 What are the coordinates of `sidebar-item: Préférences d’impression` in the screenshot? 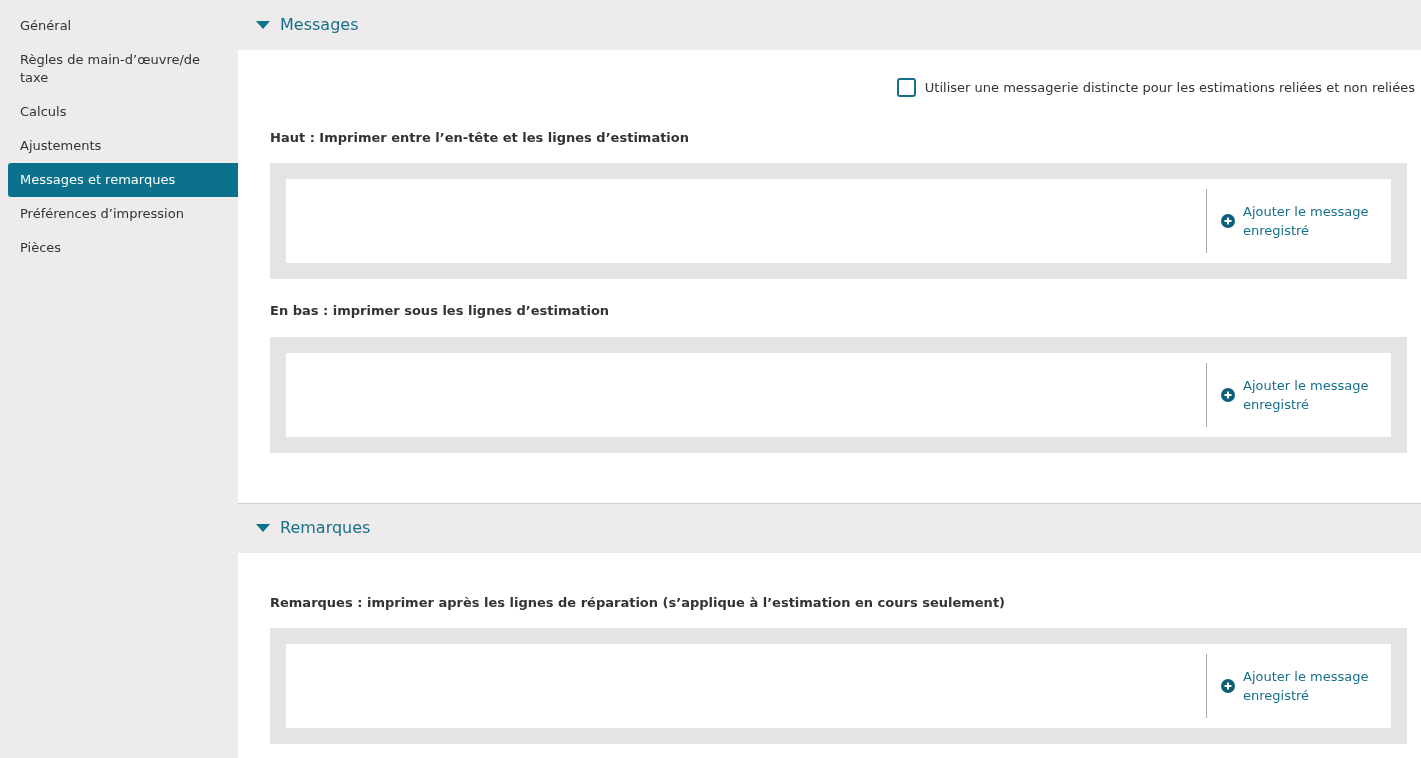 It's located at (123, 214).